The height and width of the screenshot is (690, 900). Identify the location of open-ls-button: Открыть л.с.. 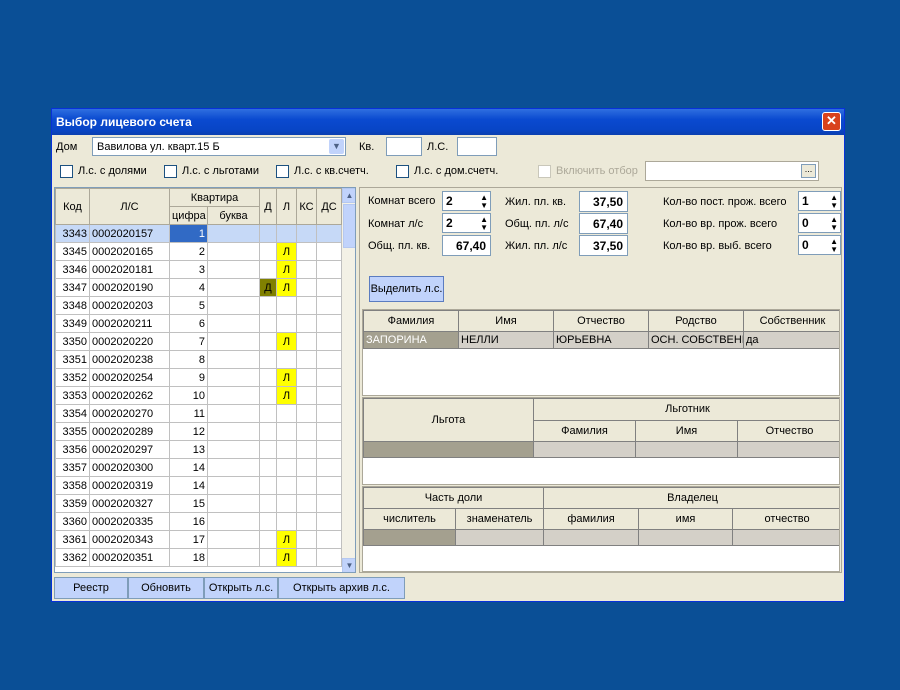
(241, 588).